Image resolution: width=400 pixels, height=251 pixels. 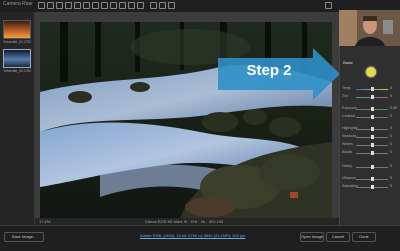 I want to click on filmstrip: Yosemite_01.CR2 Yosemite_02.CR2, so click(x=17, y=118).